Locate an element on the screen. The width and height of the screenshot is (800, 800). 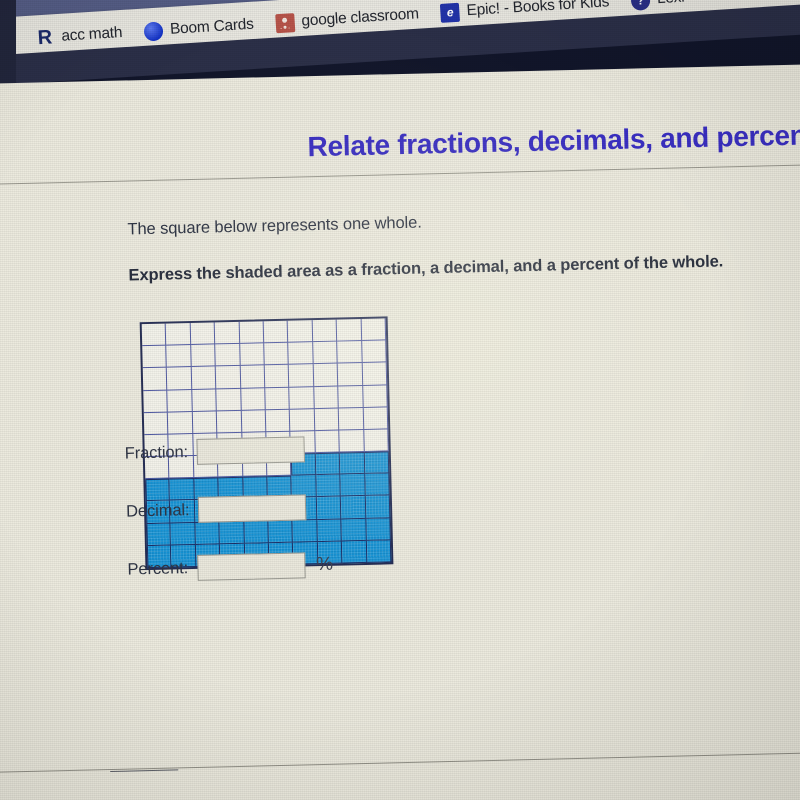
answer-input-percent is located at coordinates (251, 566).